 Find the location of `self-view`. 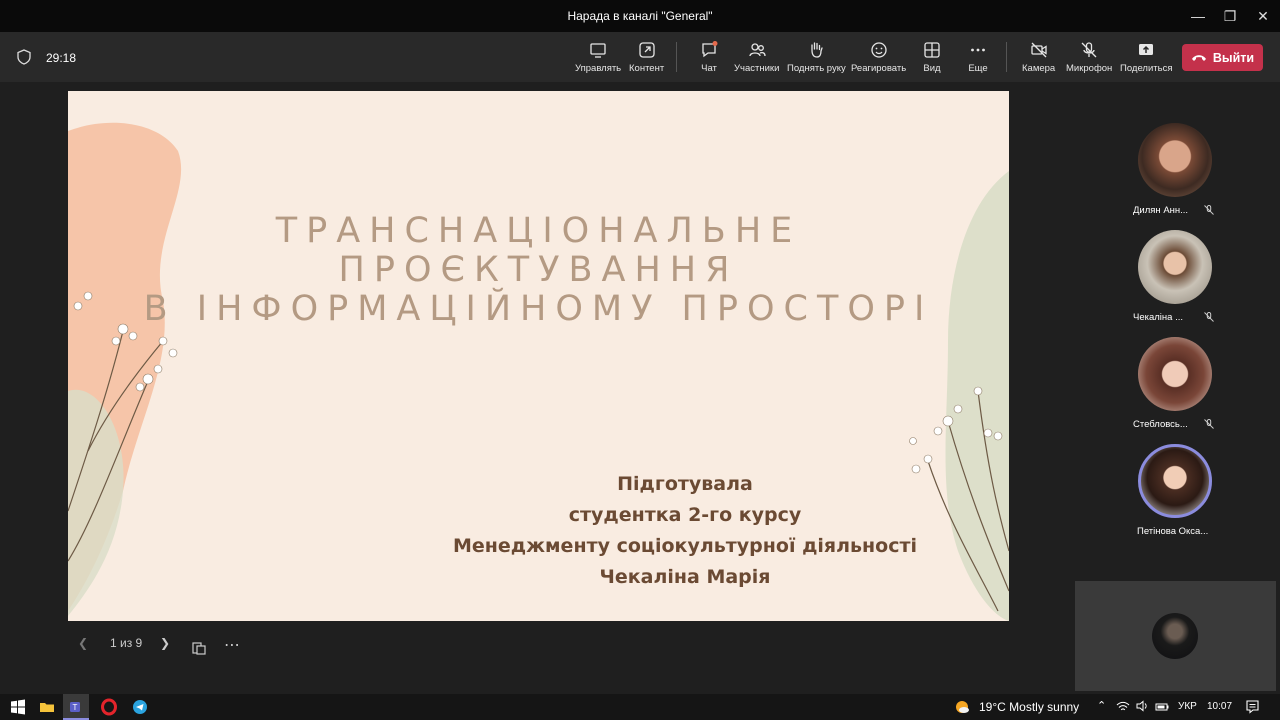

self-view is located at coordinates (1175, 636).